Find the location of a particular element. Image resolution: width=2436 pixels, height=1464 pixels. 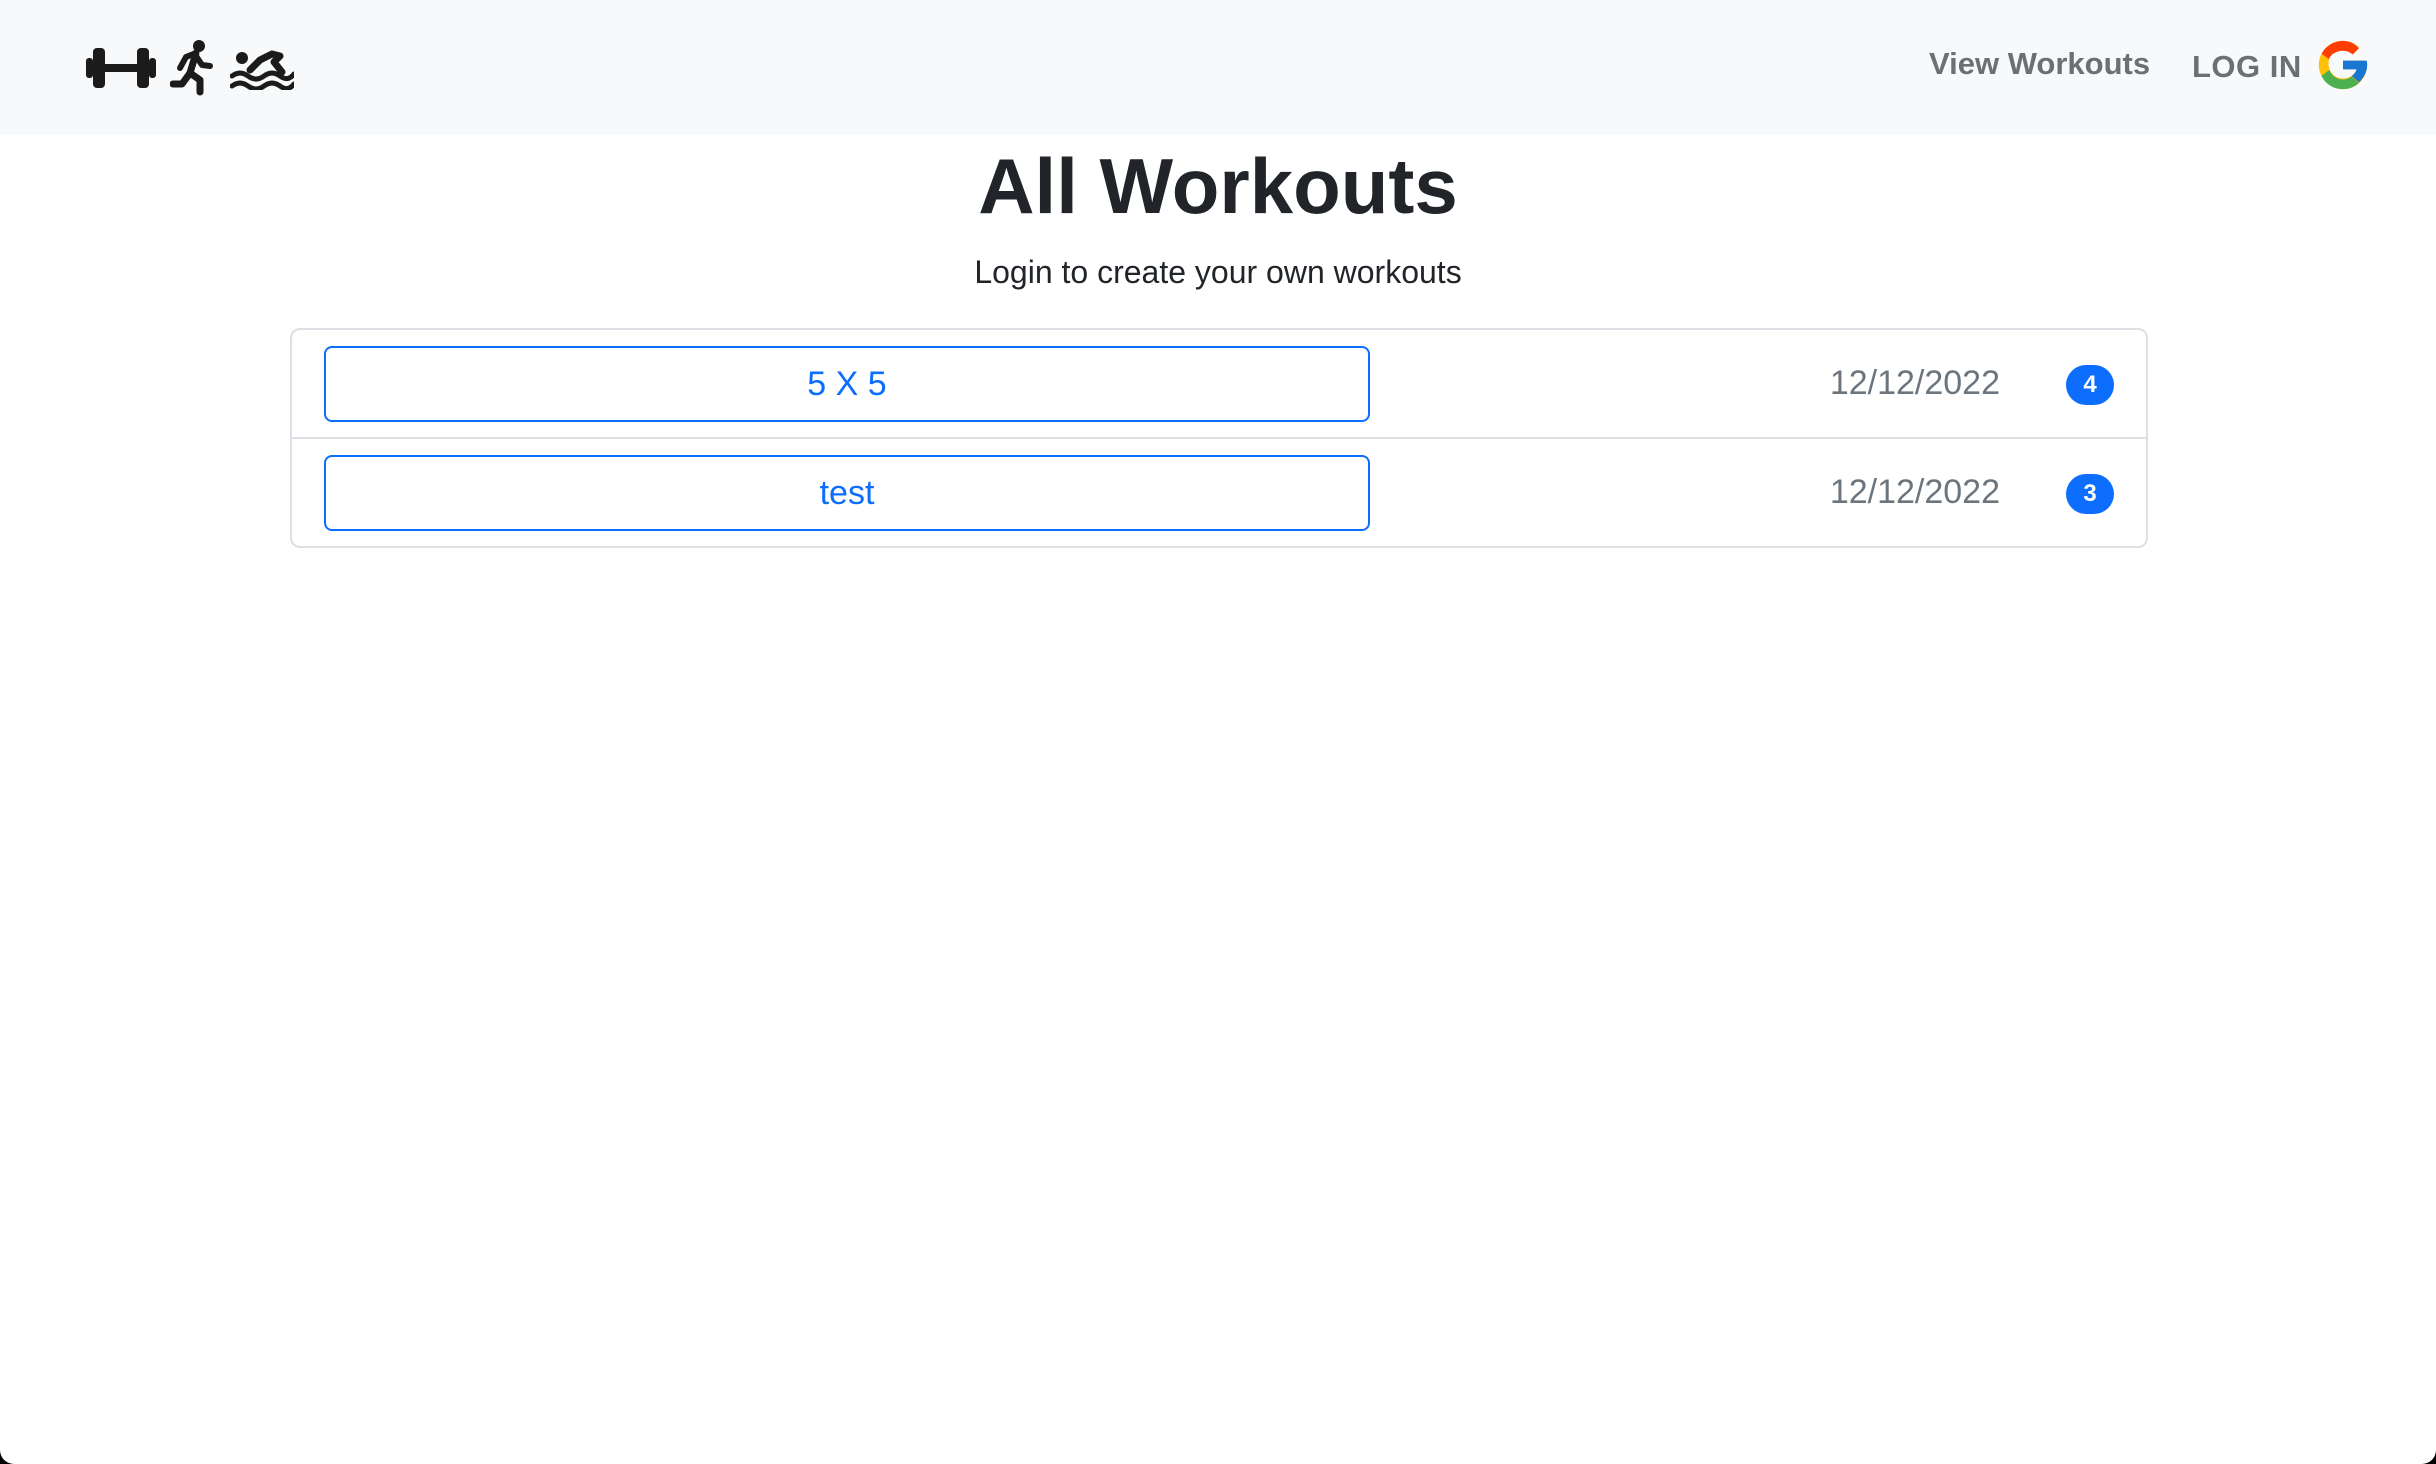

workout-button: test is located at coordinates (847, 493).